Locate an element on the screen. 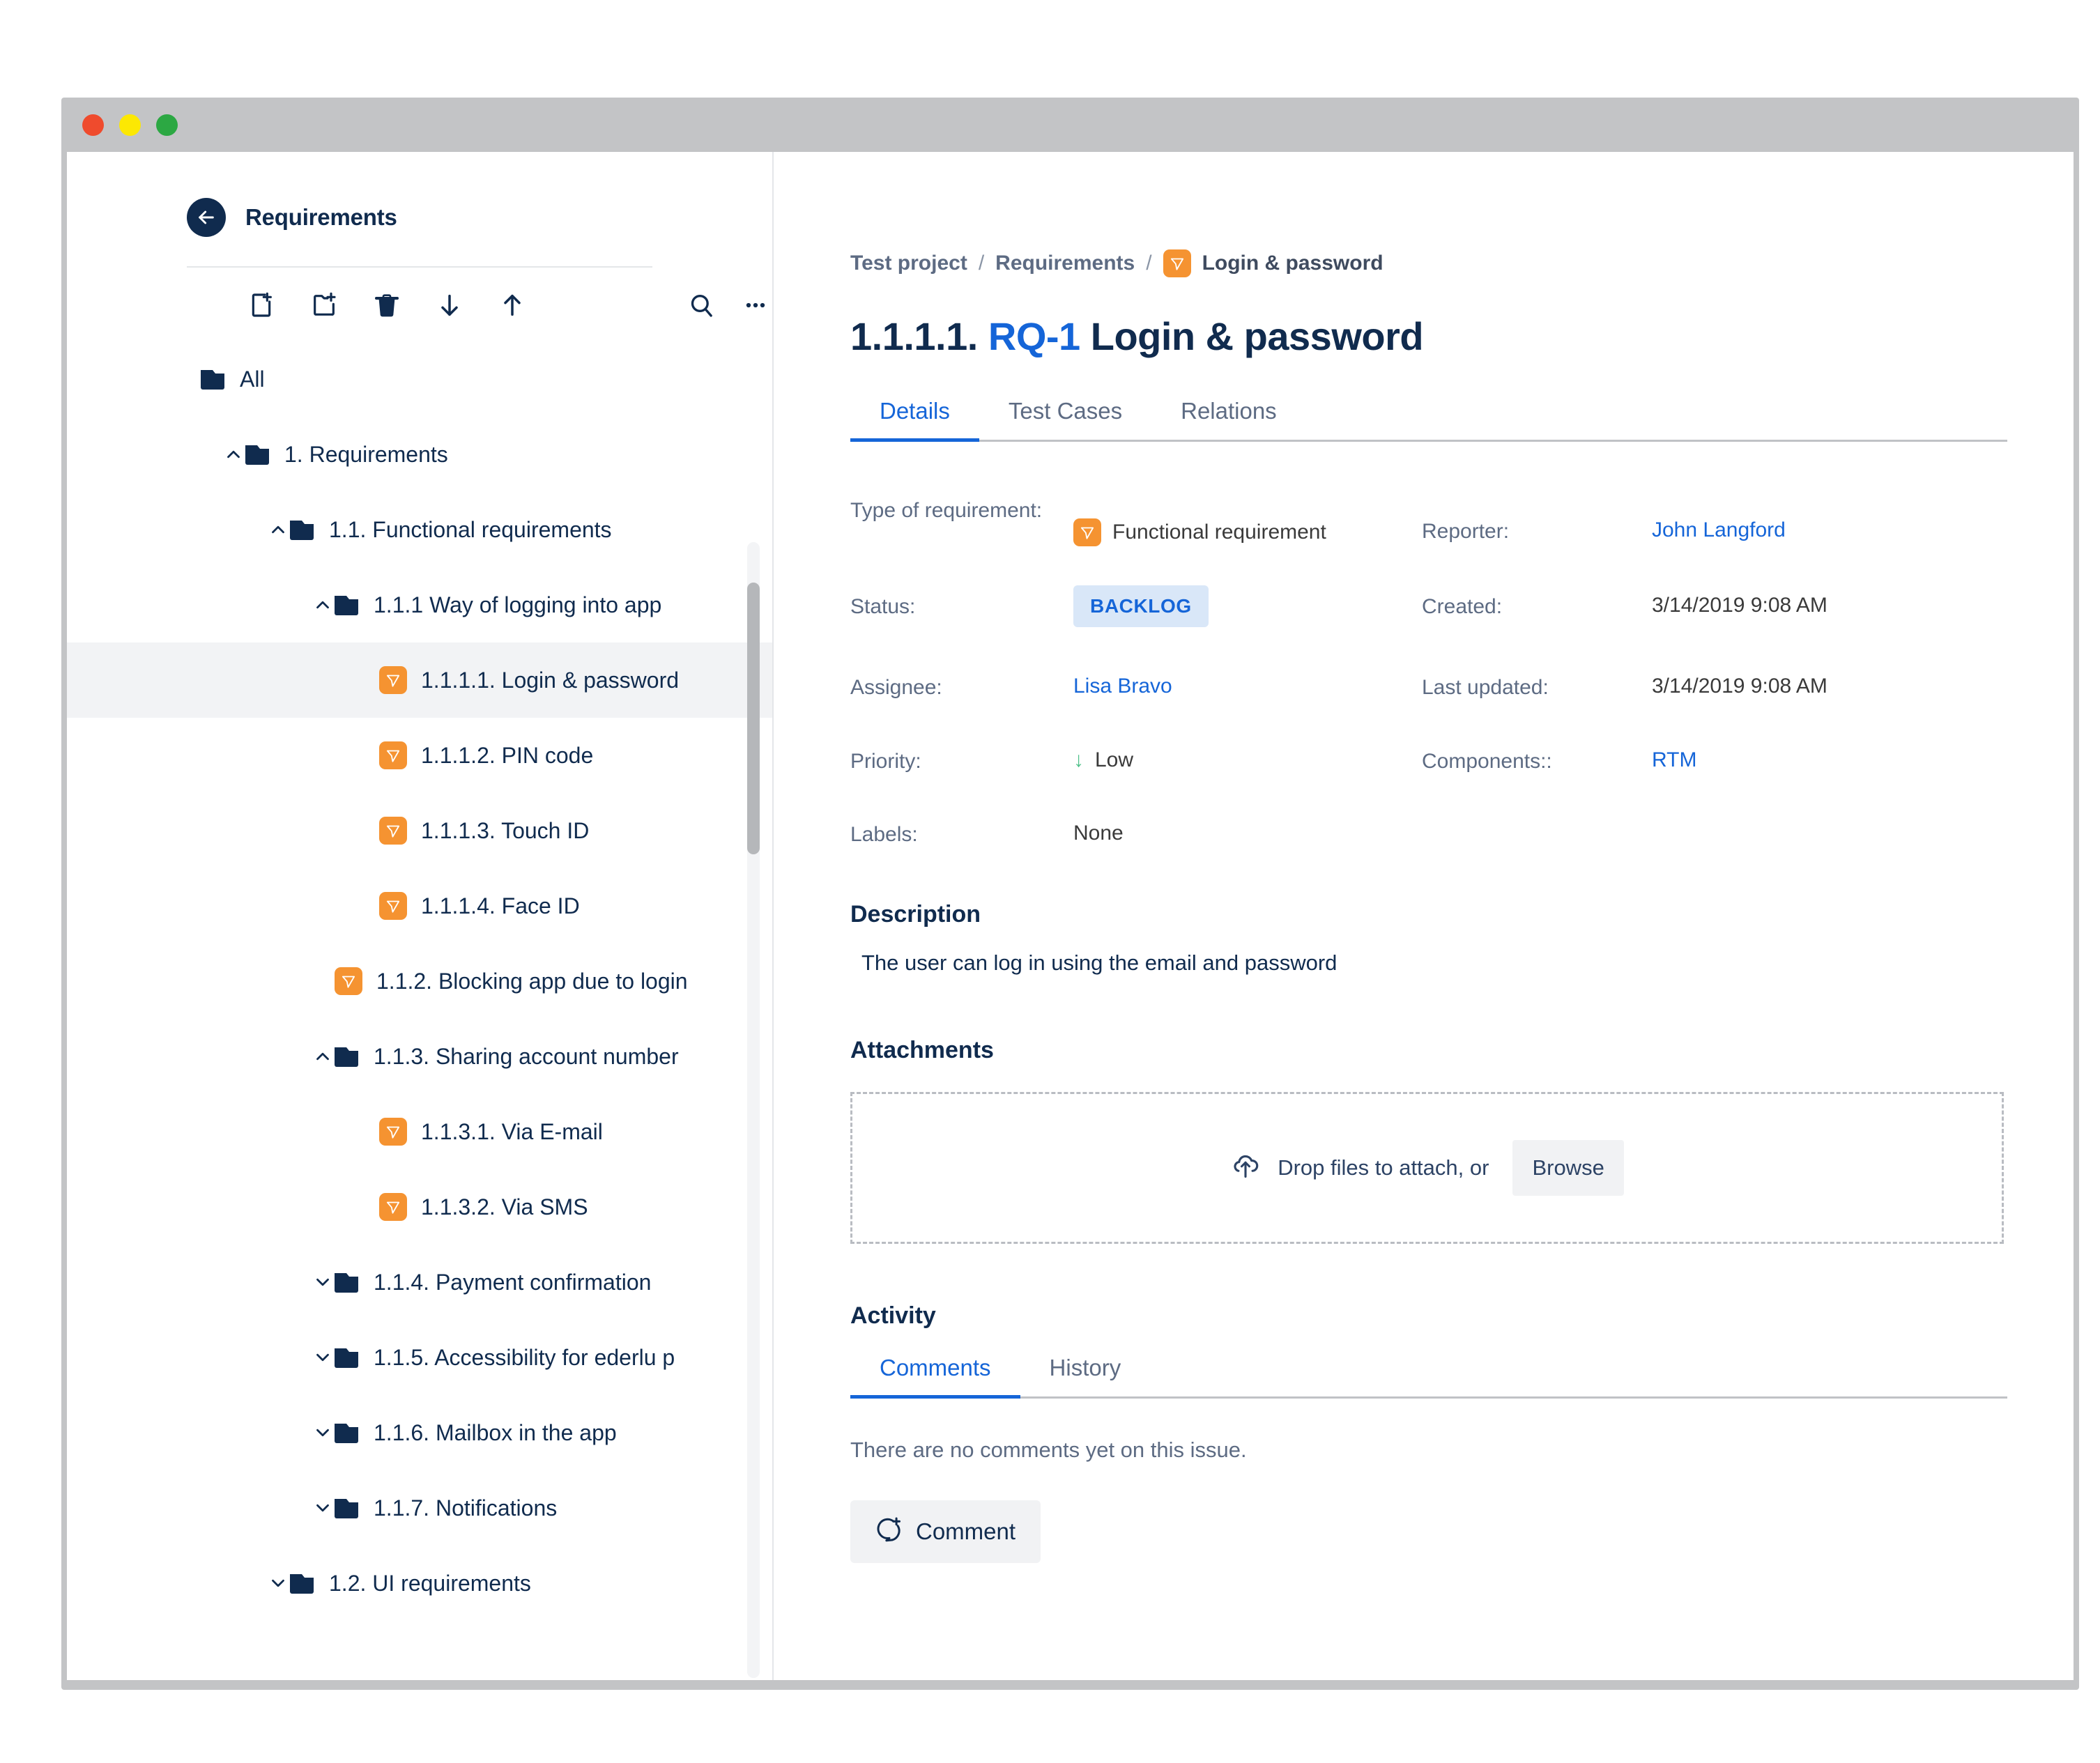 The height and width of the screenshot is (1763, 2100). no-comments-message: There are no comments yet on this issue. is located at coordinates (1048, 1449).